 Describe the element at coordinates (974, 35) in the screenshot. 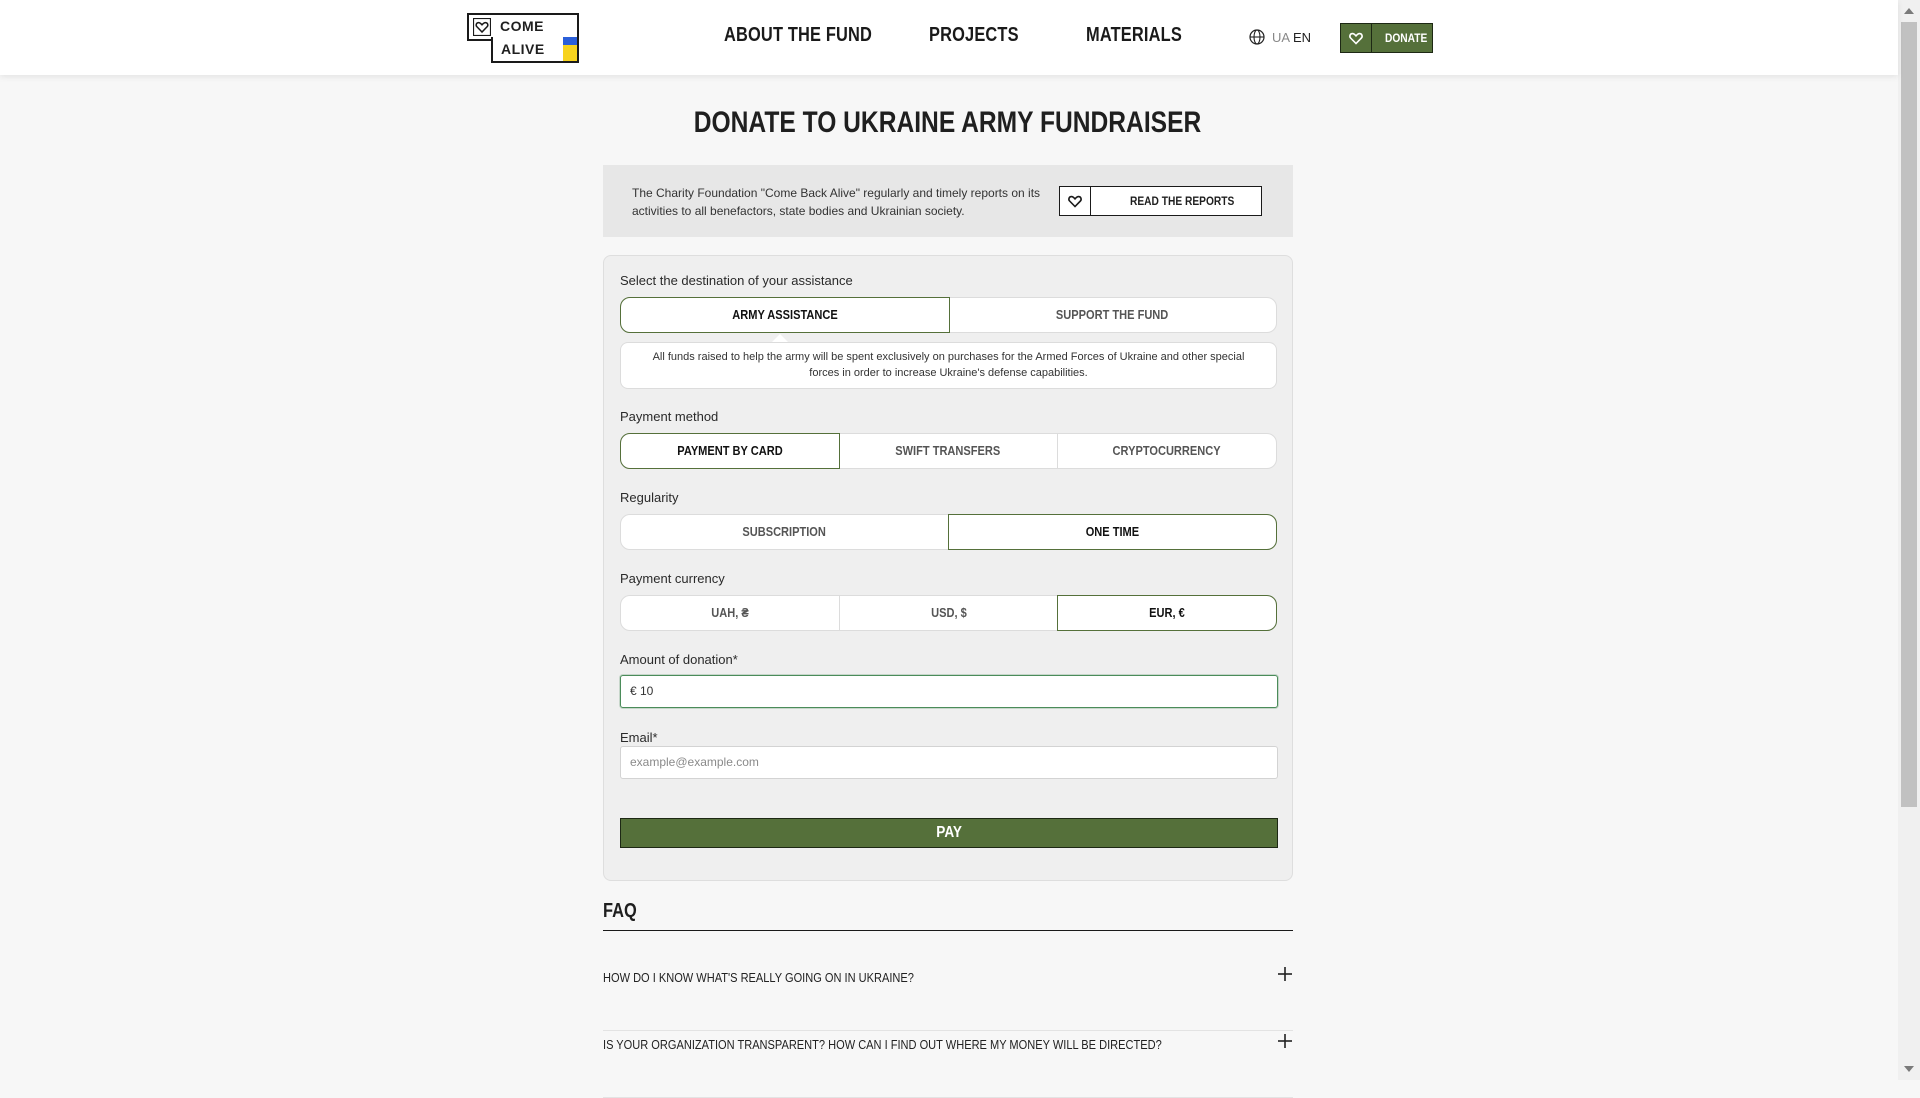

I see `nav-projects: PROJECTS` at that location.